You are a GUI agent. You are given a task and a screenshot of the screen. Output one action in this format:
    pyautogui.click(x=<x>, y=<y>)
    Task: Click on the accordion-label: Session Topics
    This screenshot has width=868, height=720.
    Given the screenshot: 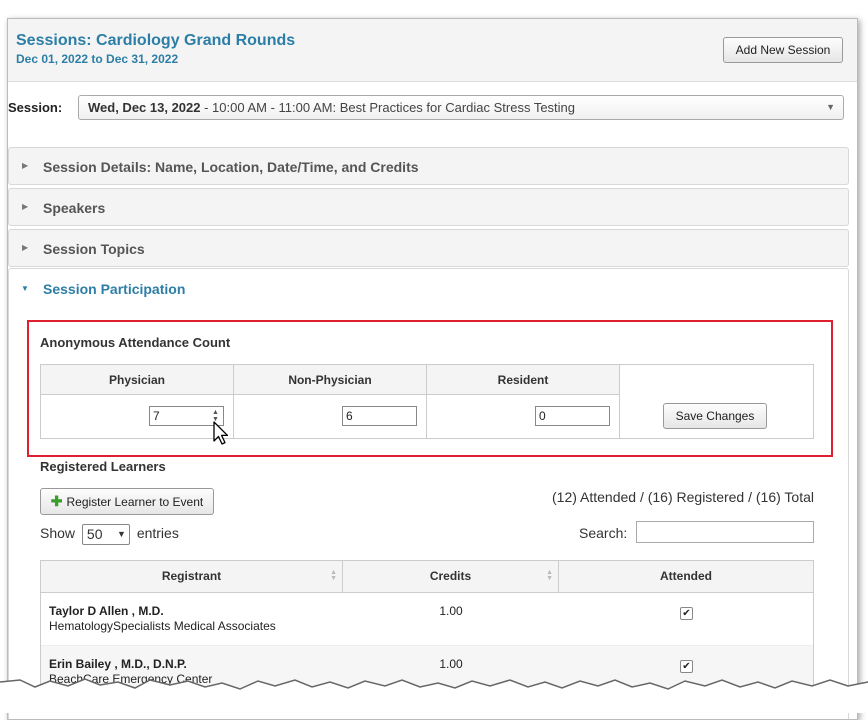 What is the action you would take?
    pyautogui.click(x=94, y=249)
    